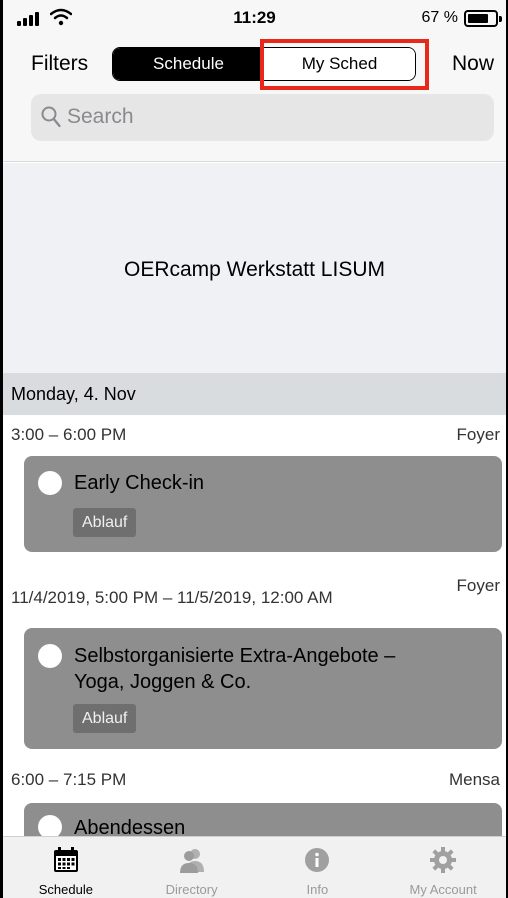 The image size is (508, 898). I want to click on battery-percent: 67 %, so click(439, 17).